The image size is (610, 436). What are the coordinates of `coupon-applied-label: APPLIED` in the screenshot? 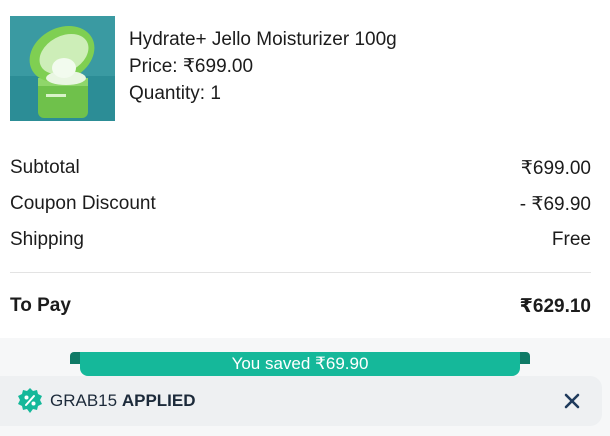 It's located at (158, 400).